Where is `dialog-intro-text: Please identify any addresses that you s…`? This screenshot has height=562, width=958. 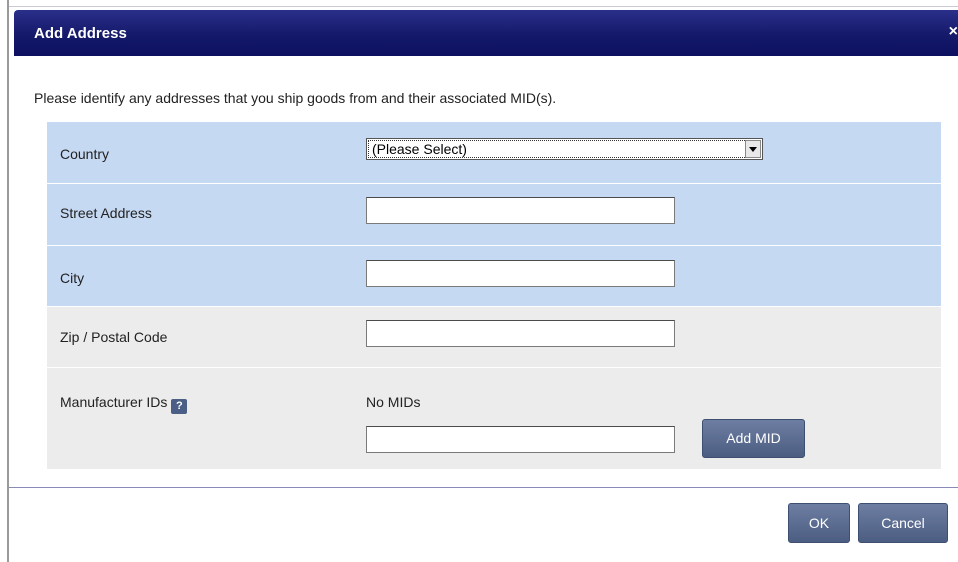
dialog-intro-text: Please identify any addresses that you s… is located at coordinates (295, 98).